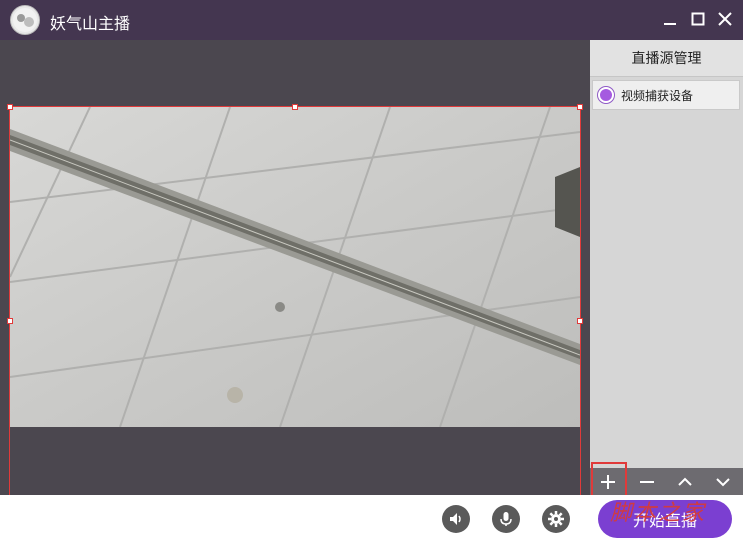  I want to click on speaker-icon, so click(455, 519).